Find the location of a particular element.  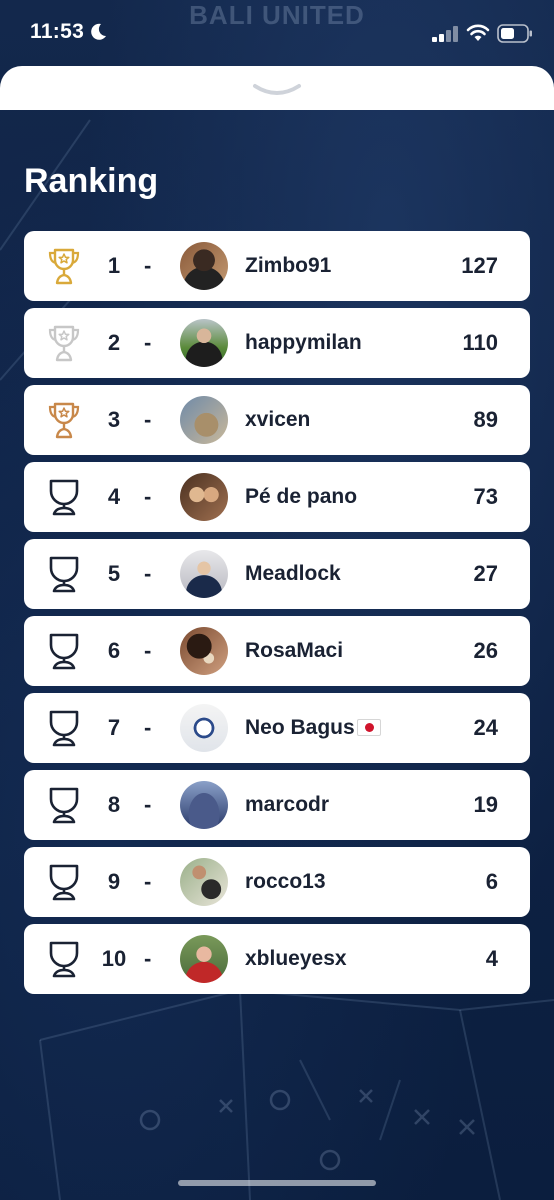

ranking-row: 9- rocco13 6 is located at coordinates (277, 882).